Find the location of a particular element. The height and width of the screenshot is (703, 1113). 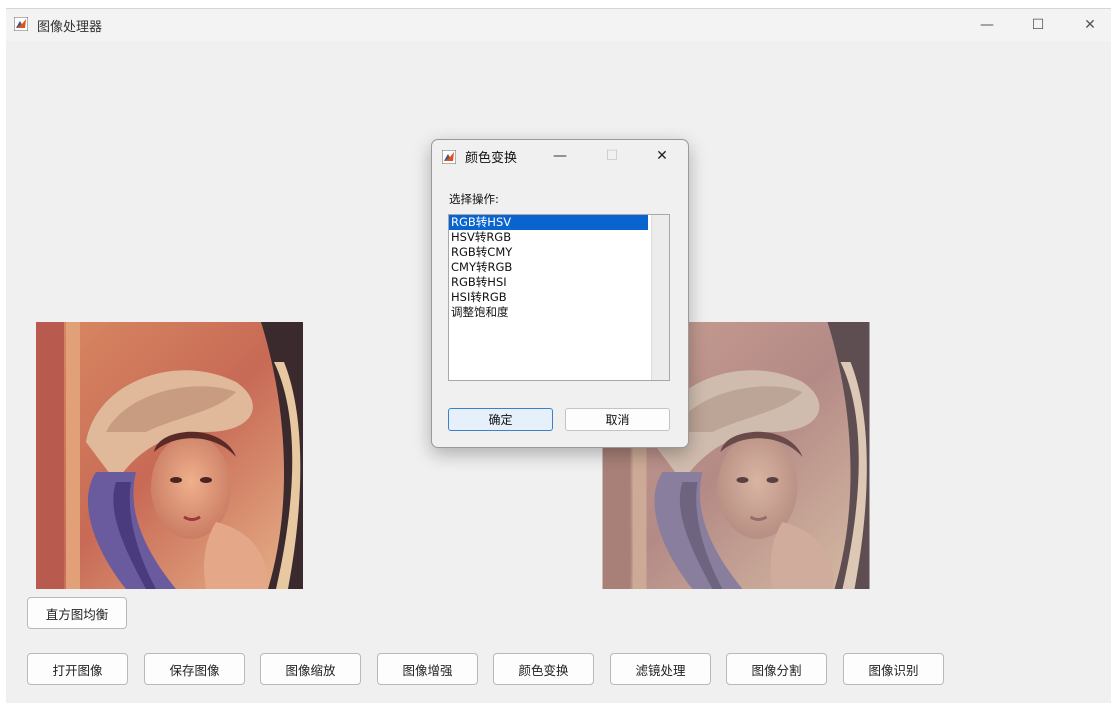

original-image is located at coordinates (169, 455).